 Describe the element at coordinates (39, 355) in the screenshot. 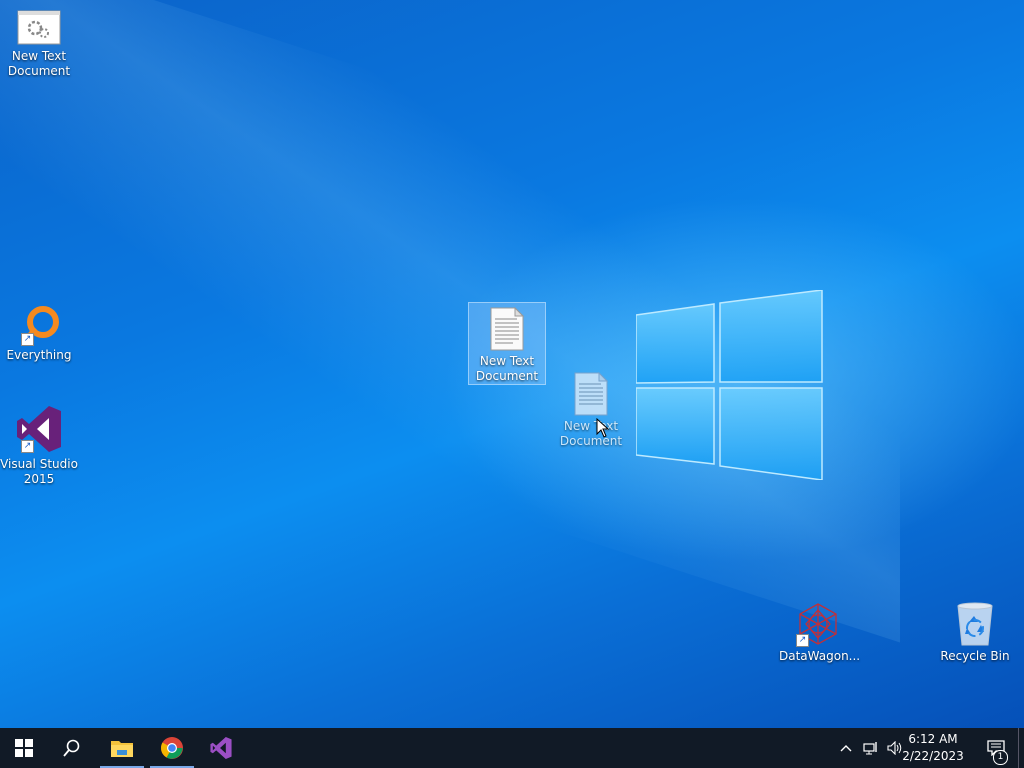

I see `icon-label: Everything` at that location.